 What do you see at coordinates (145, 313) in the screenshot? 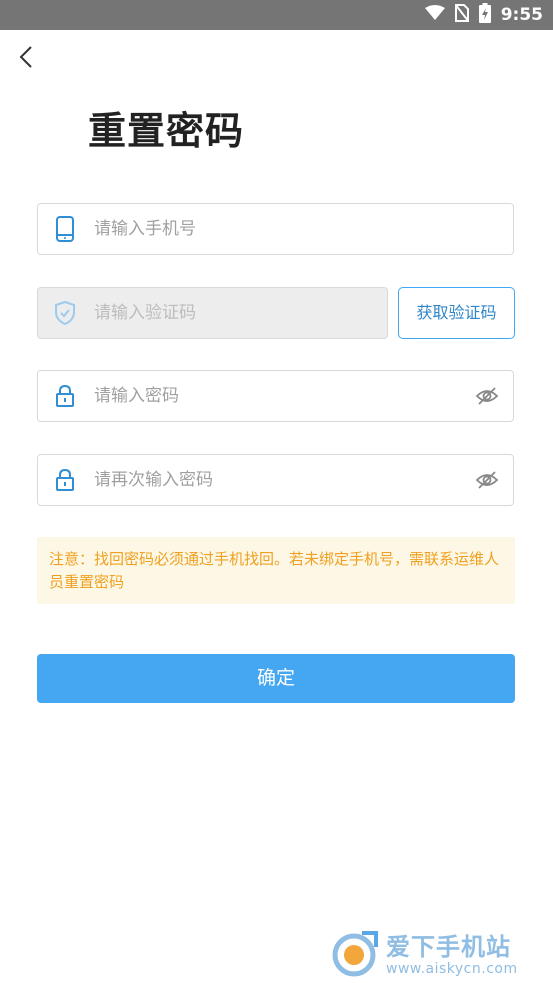
I see `code-input: 请输入验证码` at bounding box center [145, 313].